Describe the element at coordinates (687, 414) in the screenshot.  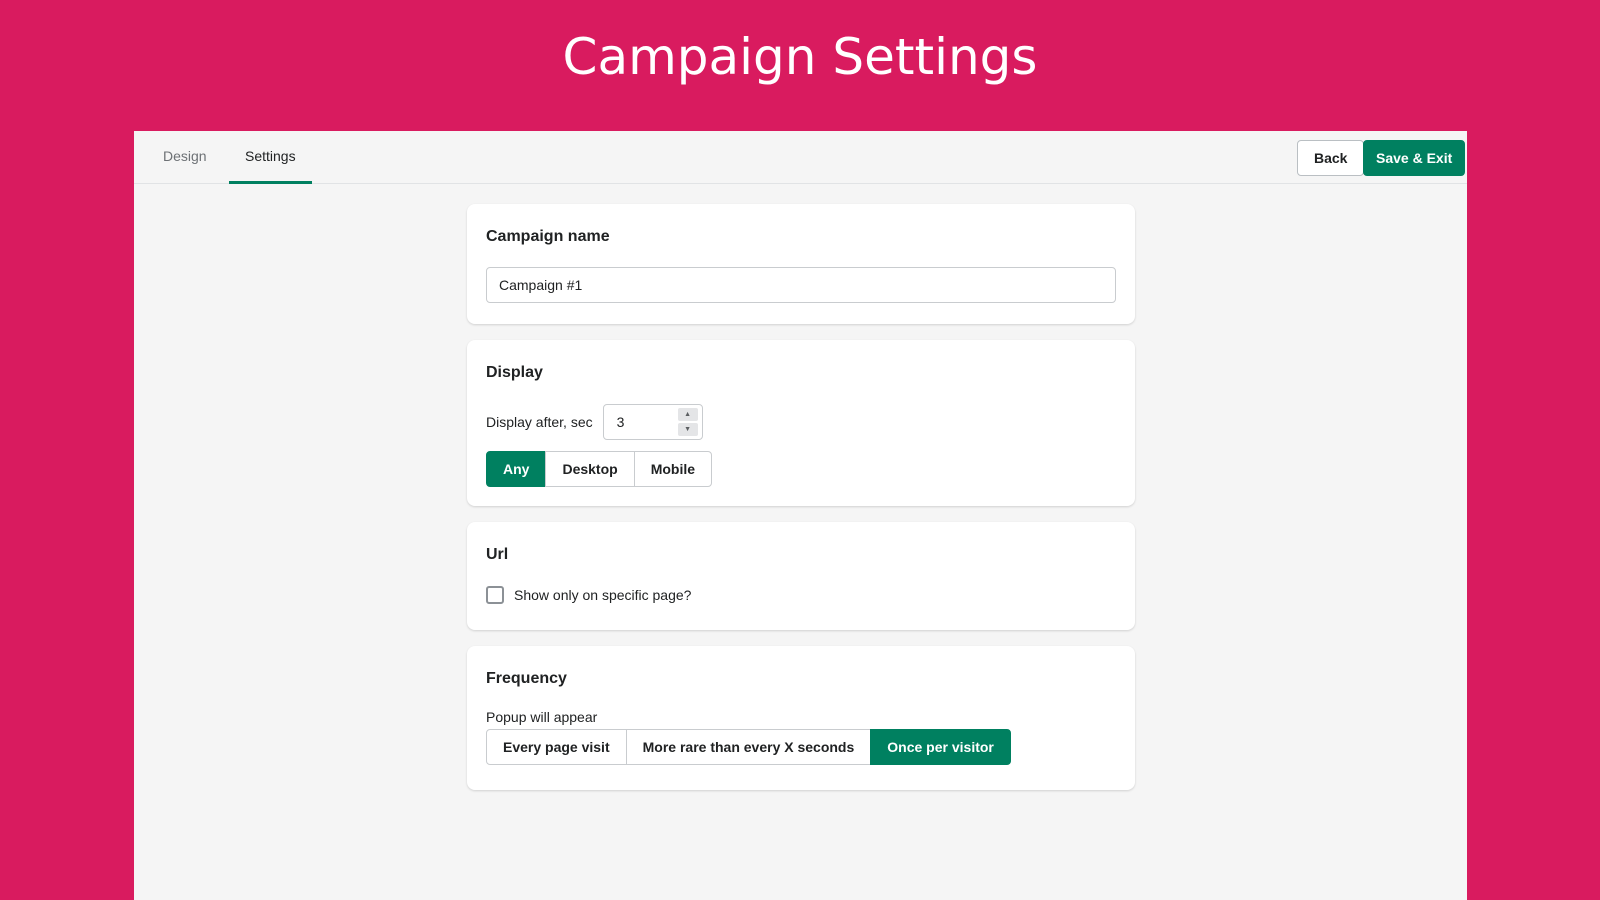
I see `increment-icon: ▲` at that location.